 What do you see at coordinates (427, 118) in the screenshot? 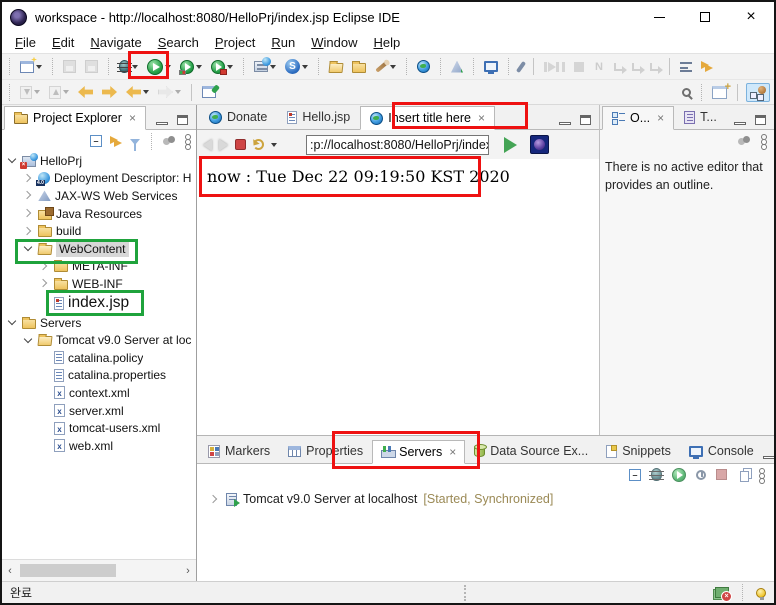
I see `tab-insert-title-here: Insert title here ×` at bounding box center [427, 118].